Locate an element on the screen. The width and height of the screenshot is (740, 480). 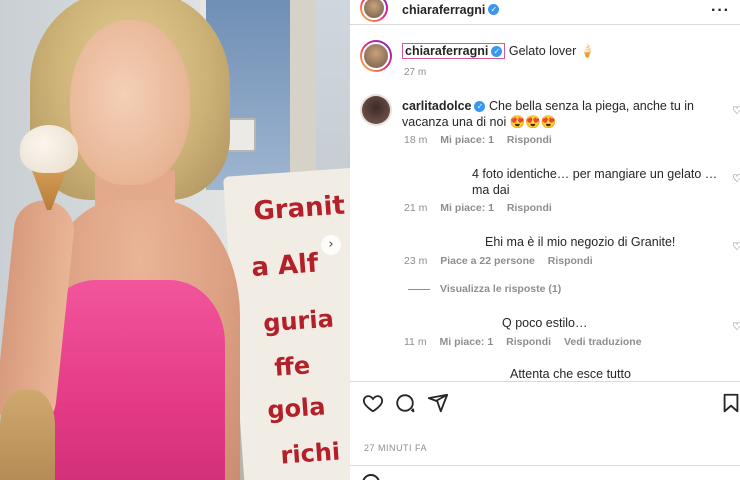
bookmark-icon is located at coordinates (730, 403).